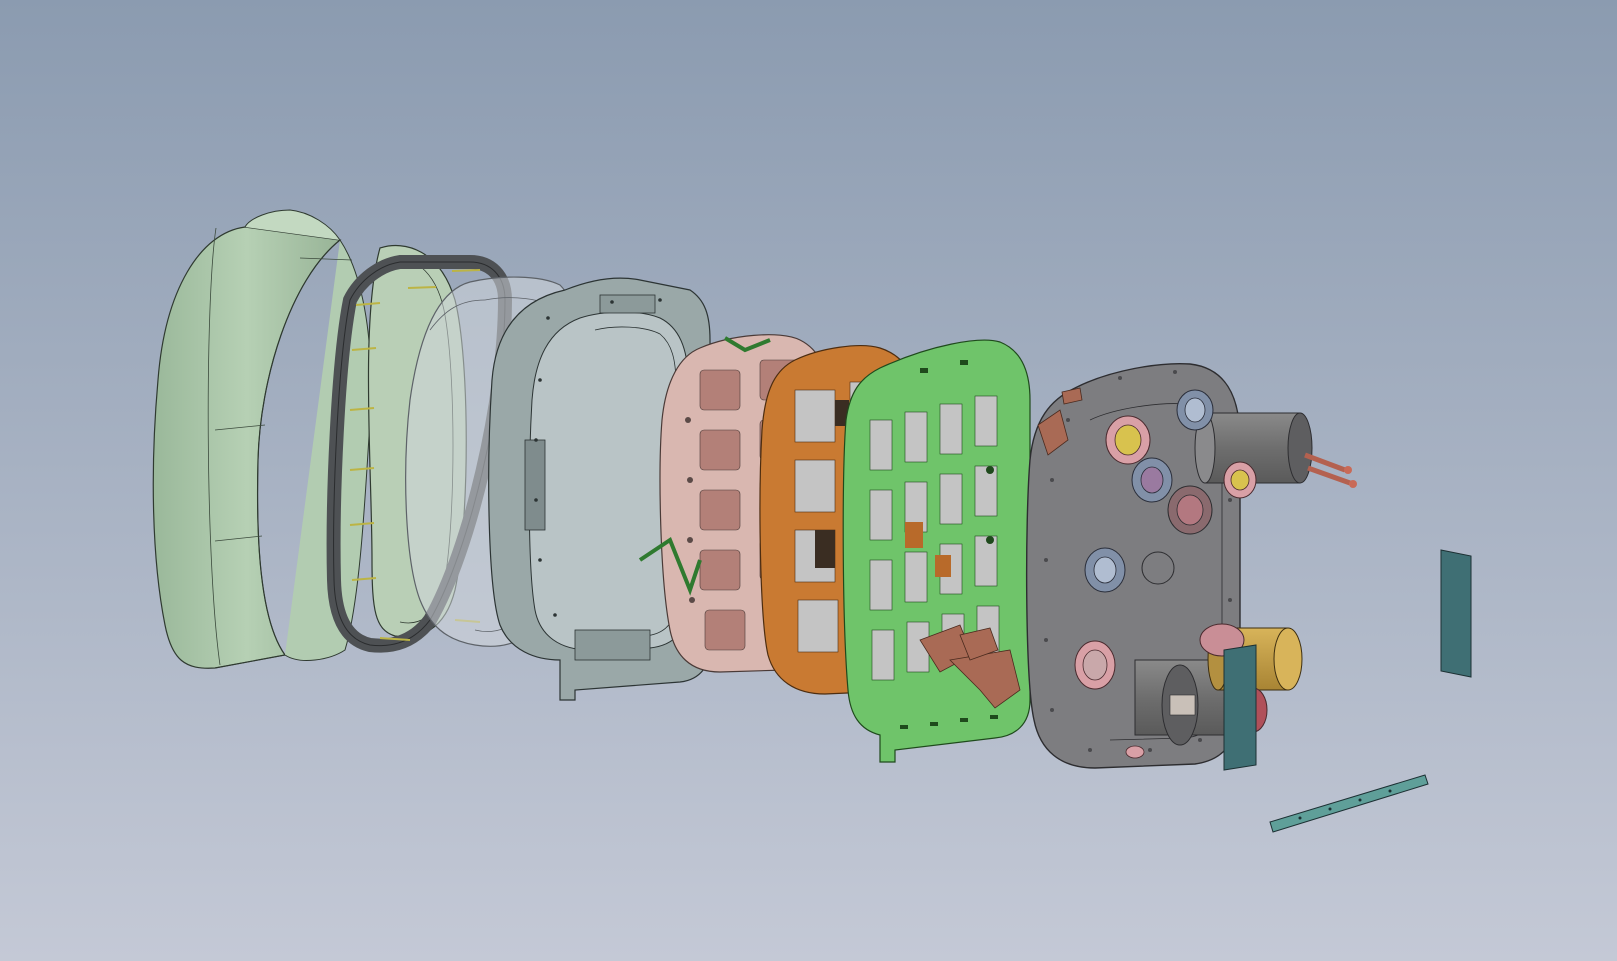 The image size is (1617, 961). Describe the element at coordinates (1190, 510) in the screenshot. I see `clamp-dark` at that location.